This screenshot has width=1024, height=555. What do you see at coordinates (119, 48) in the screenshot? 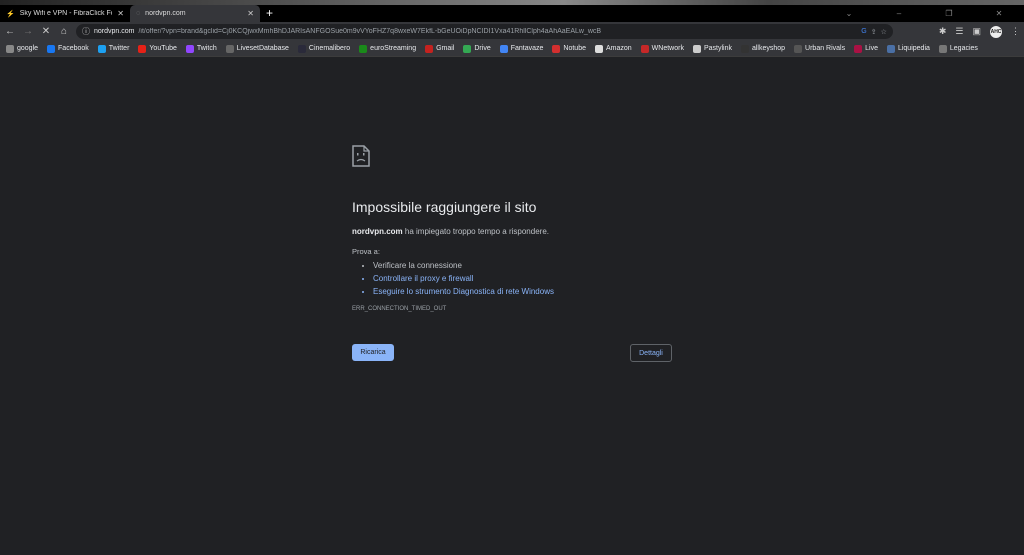
I see `bookmark-label: Twitter` at bounding box center [119, 48].